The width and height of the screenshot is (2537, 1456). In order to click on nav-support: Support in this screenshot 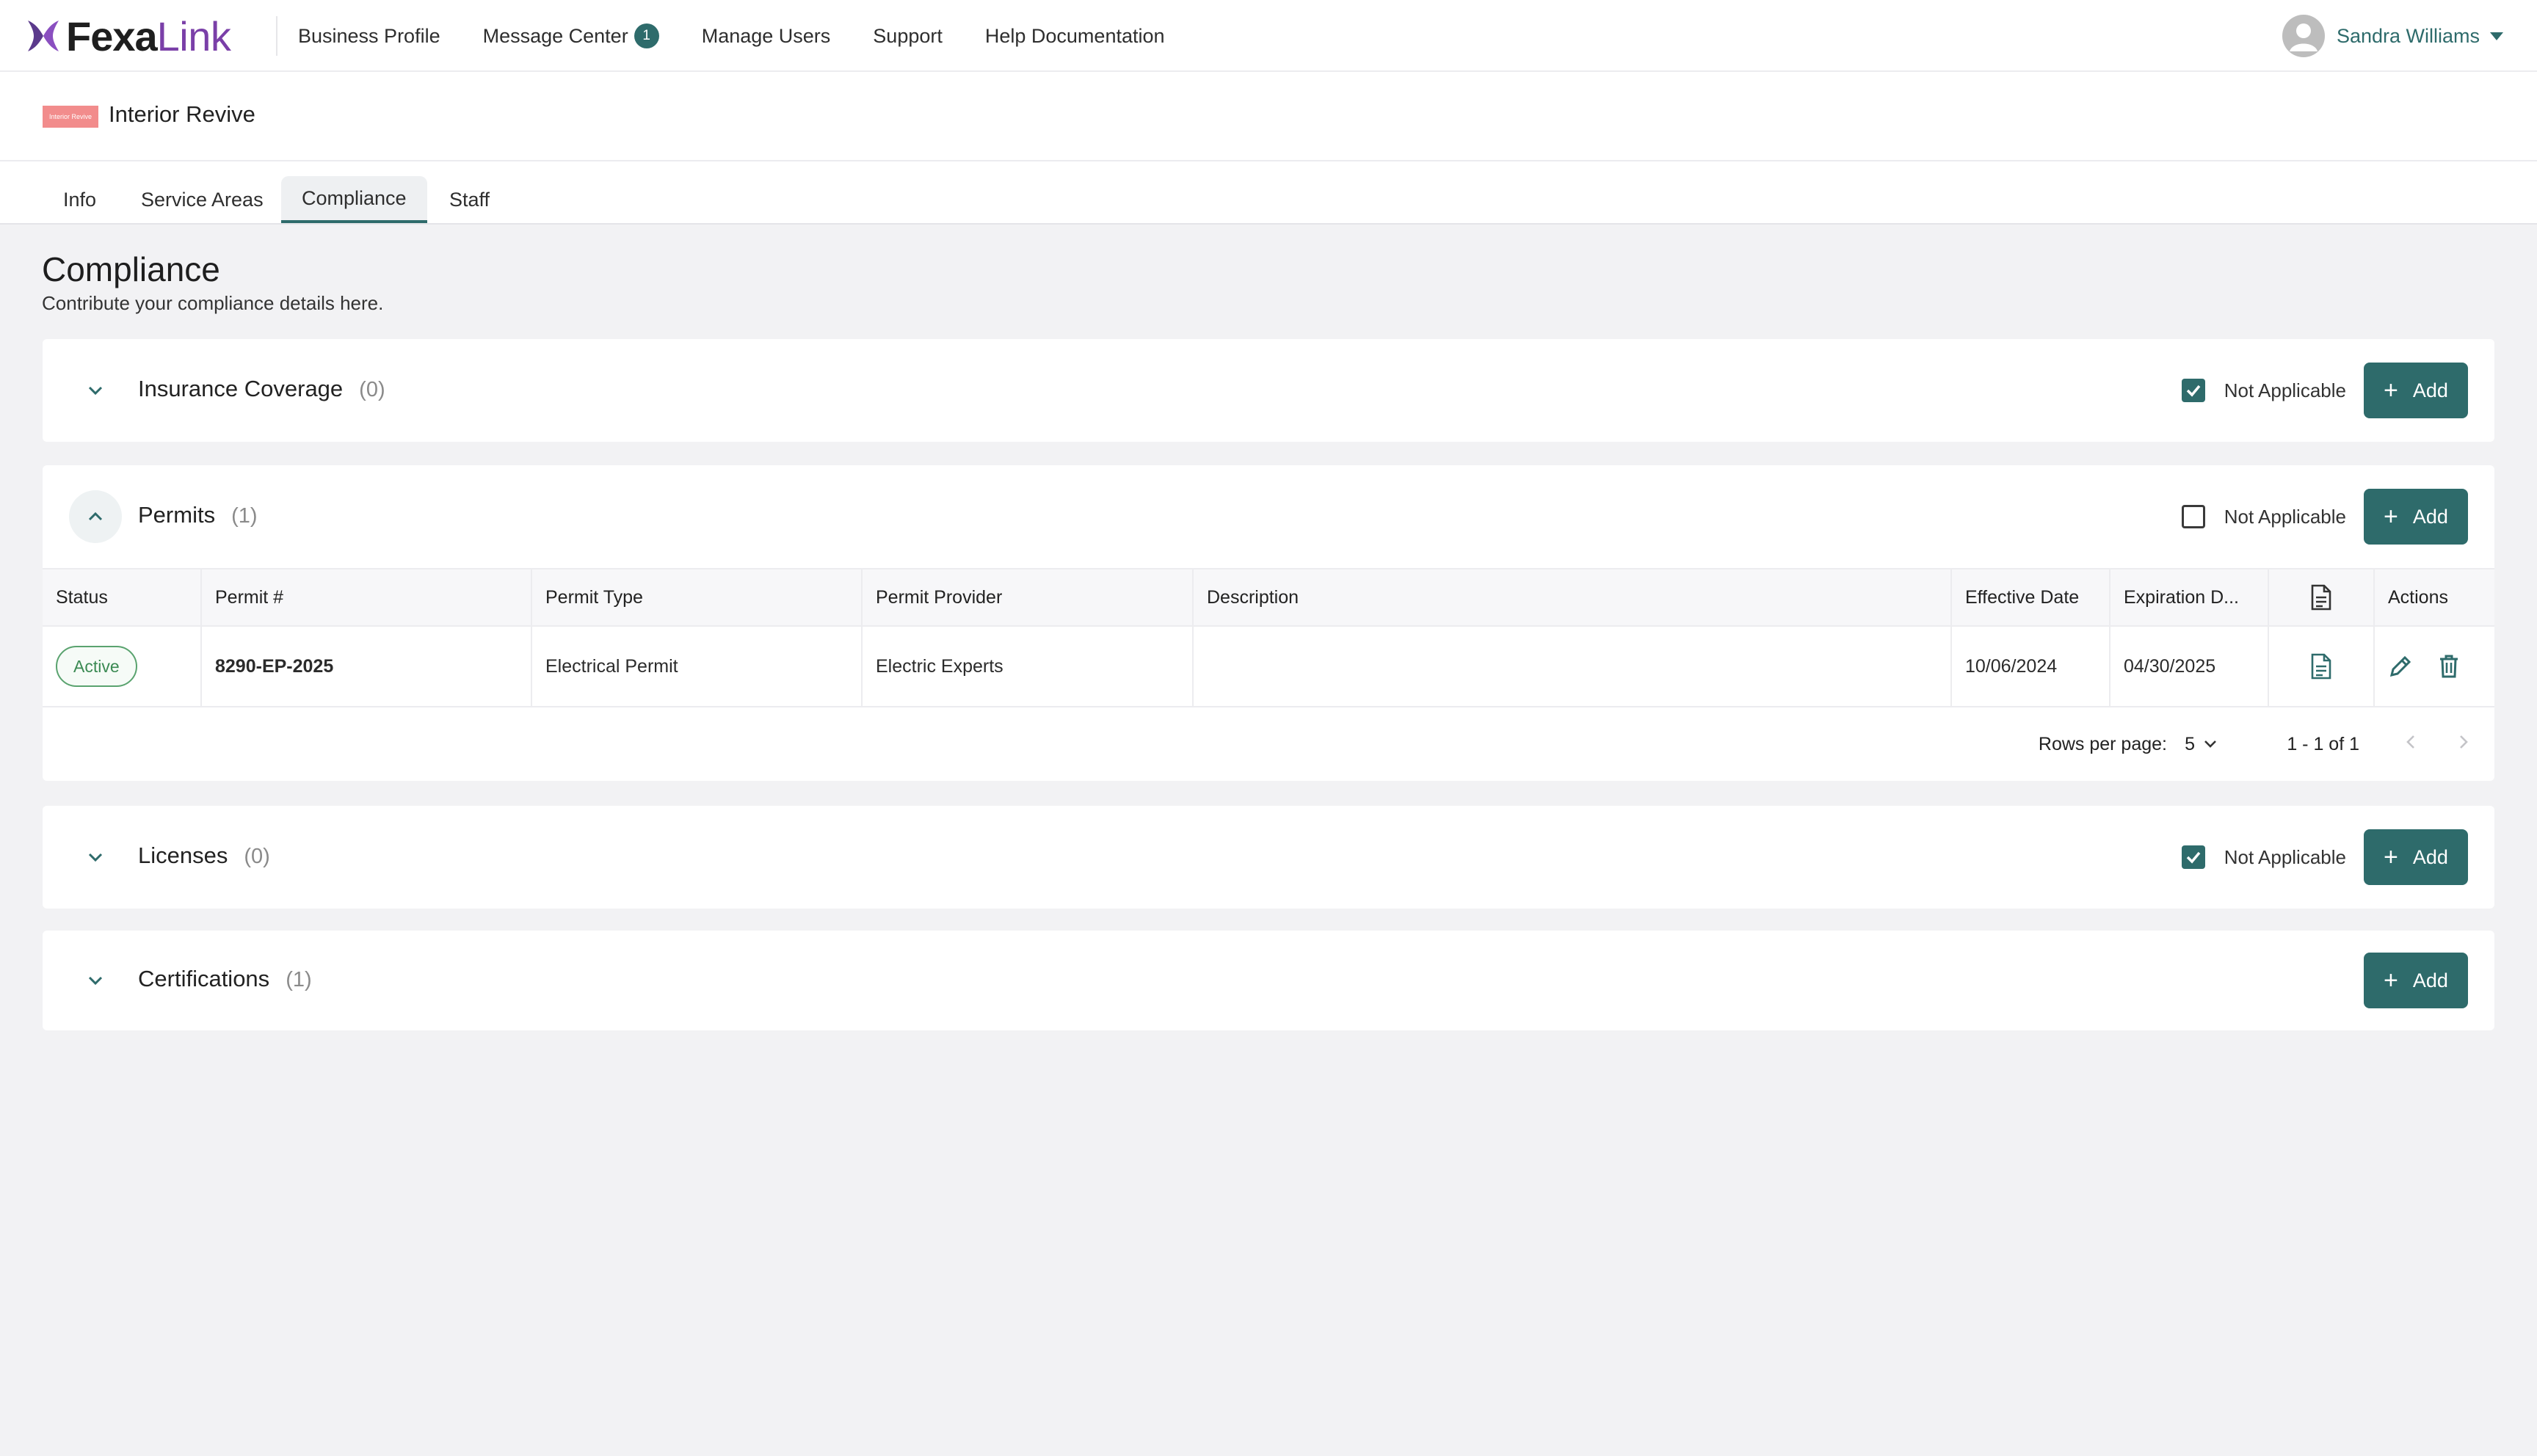, I will do `click(908, 36)`.